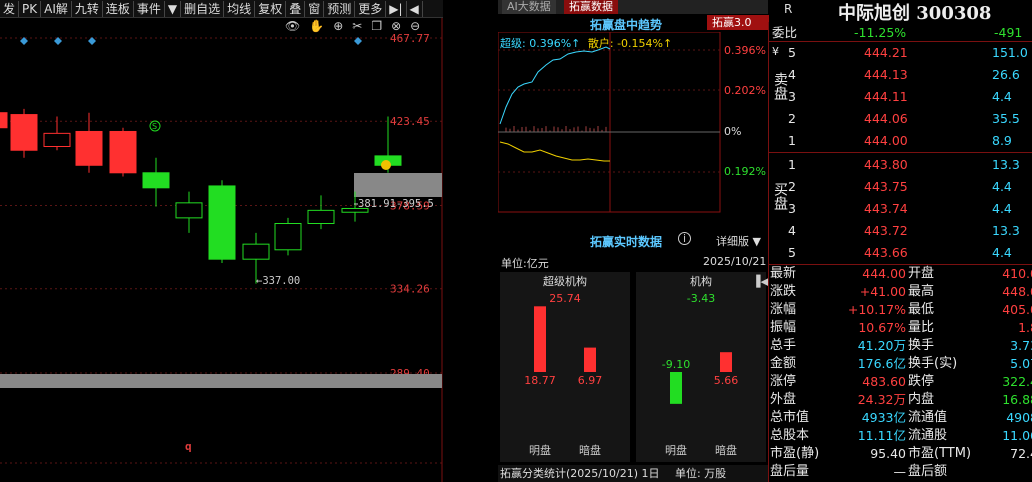  What do you see at coordinates (795, 453) in the screenshot?
I see `stat-label: 市盈(静)` at bounding box center [795, 453].